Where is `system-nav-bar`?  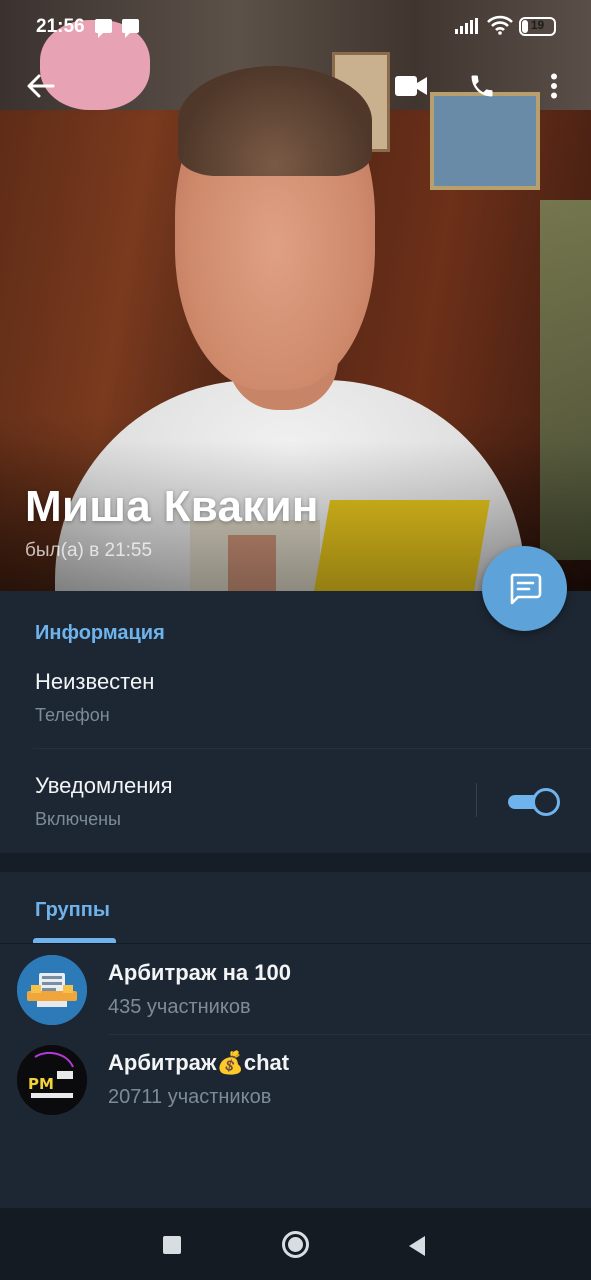
system-nav-bar is located at coordinates (295, 1244).